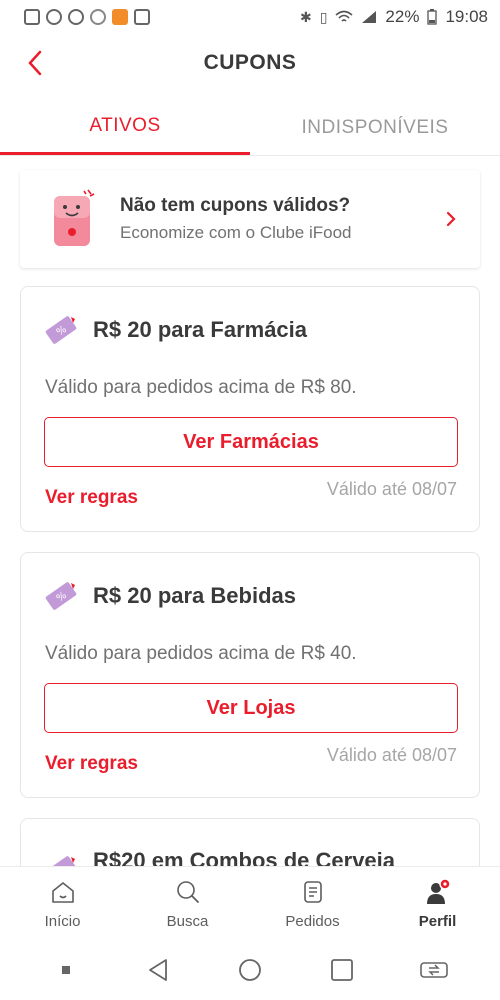 The width and height of the screenshot is (500, 1000). Describe the element at coordinates (98, 17) in the screenshot. I see `moon-notification-icon` at that location.